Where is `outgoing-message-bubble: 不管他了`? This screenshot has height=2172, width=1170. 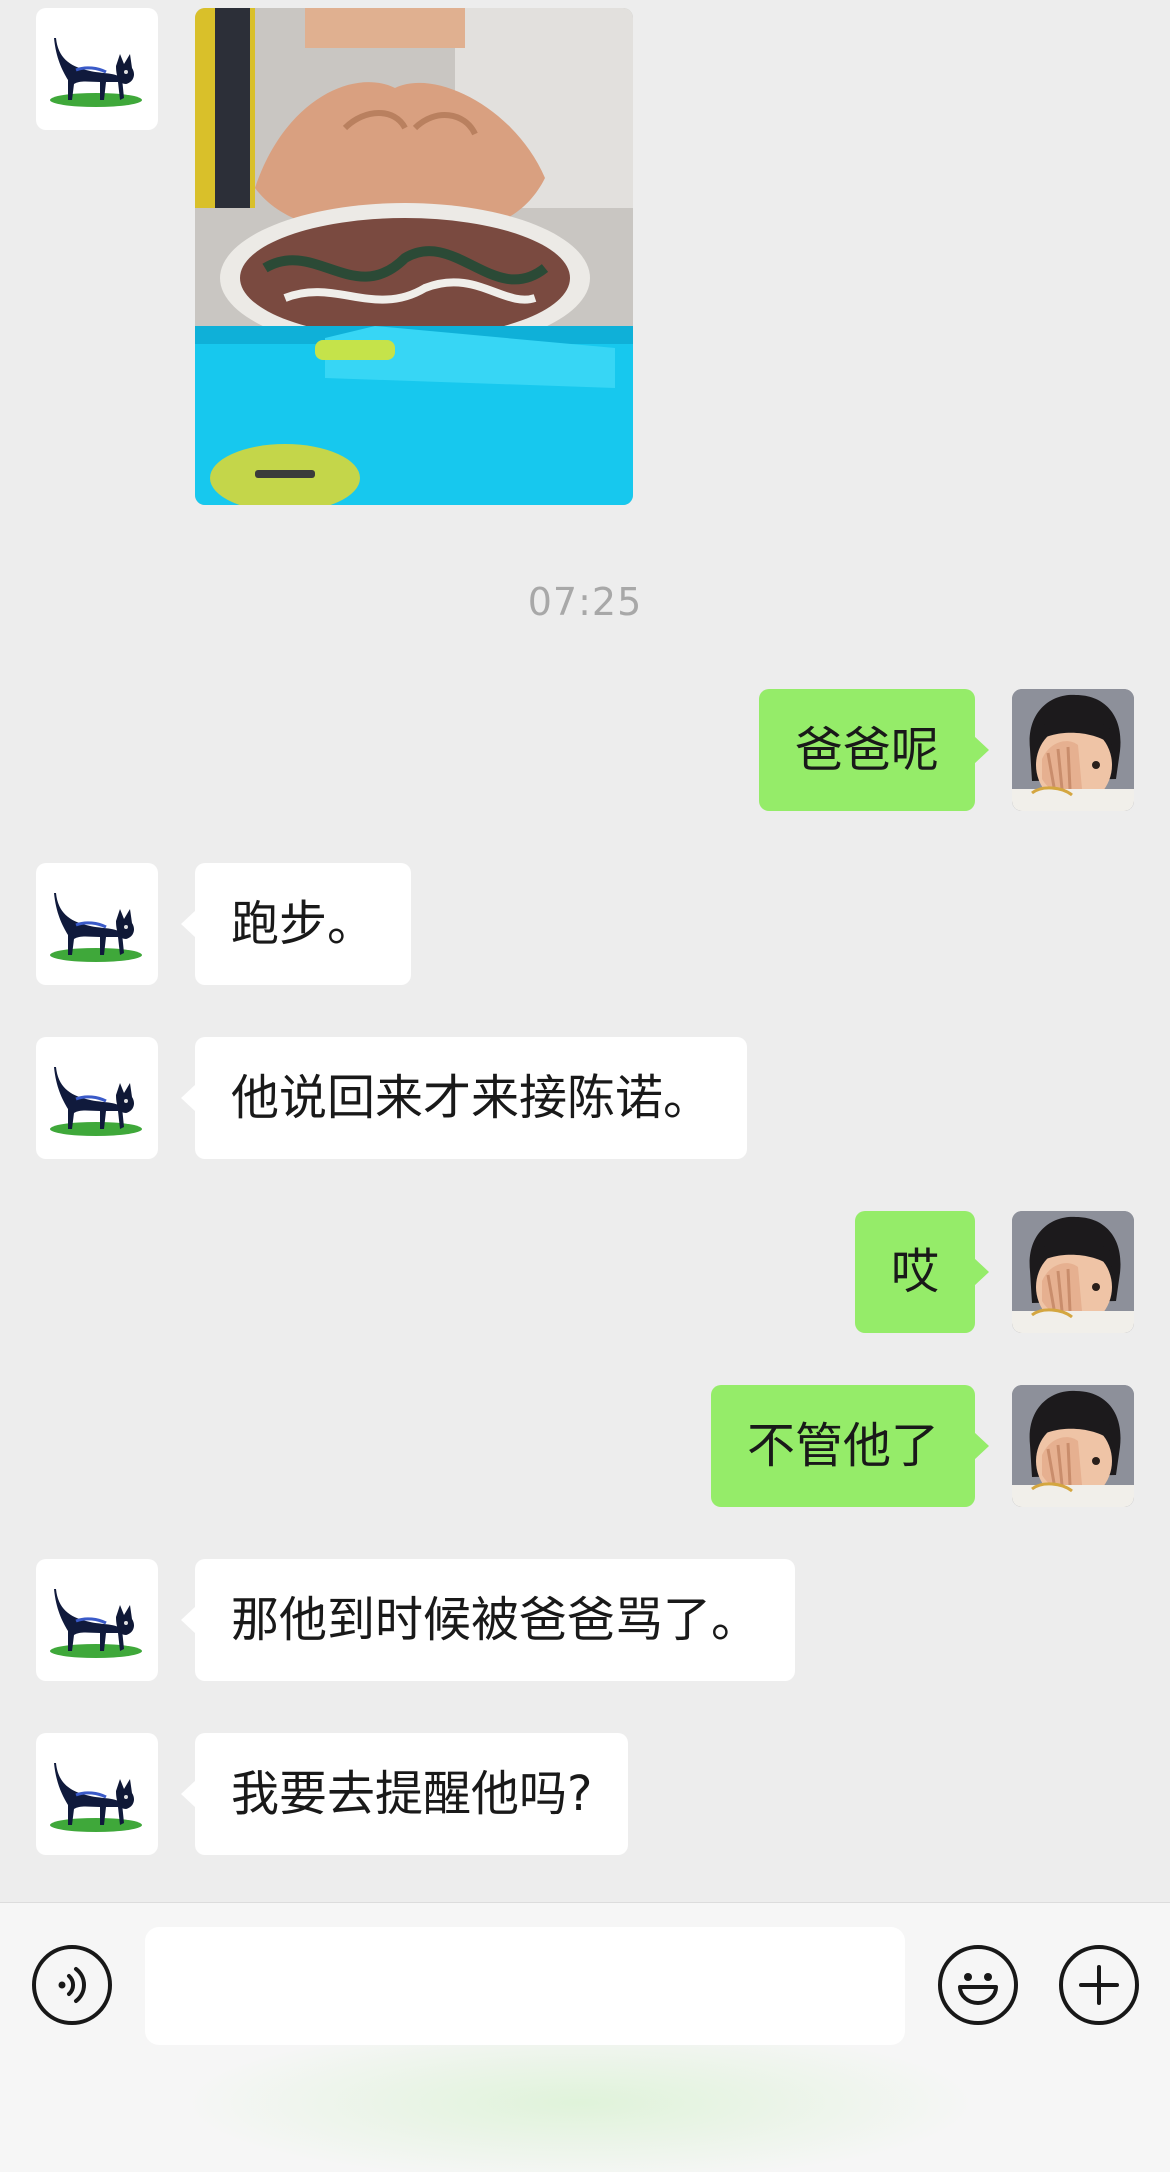
outgoing-message-bubble: 不管他了 is located at coordinates (850, 1446).